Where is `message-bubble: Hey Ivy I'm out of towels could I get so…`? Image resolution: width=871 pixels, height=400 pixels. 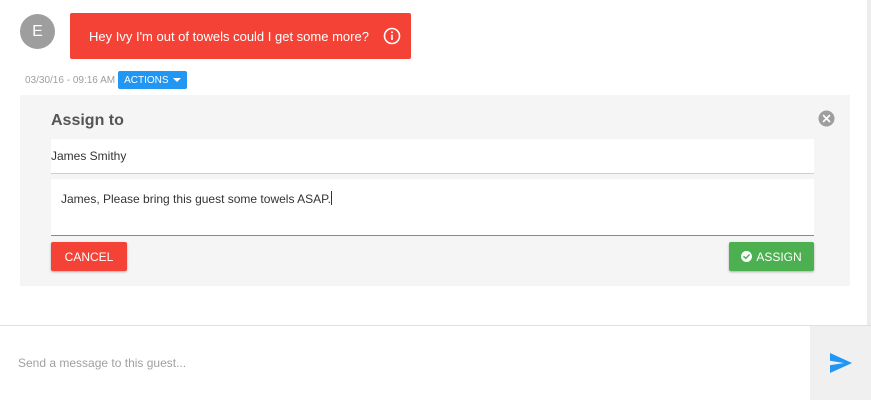 message-bubble: Hey Ivy I'm out of towels could I get so… is located at coordinates (240, 36).